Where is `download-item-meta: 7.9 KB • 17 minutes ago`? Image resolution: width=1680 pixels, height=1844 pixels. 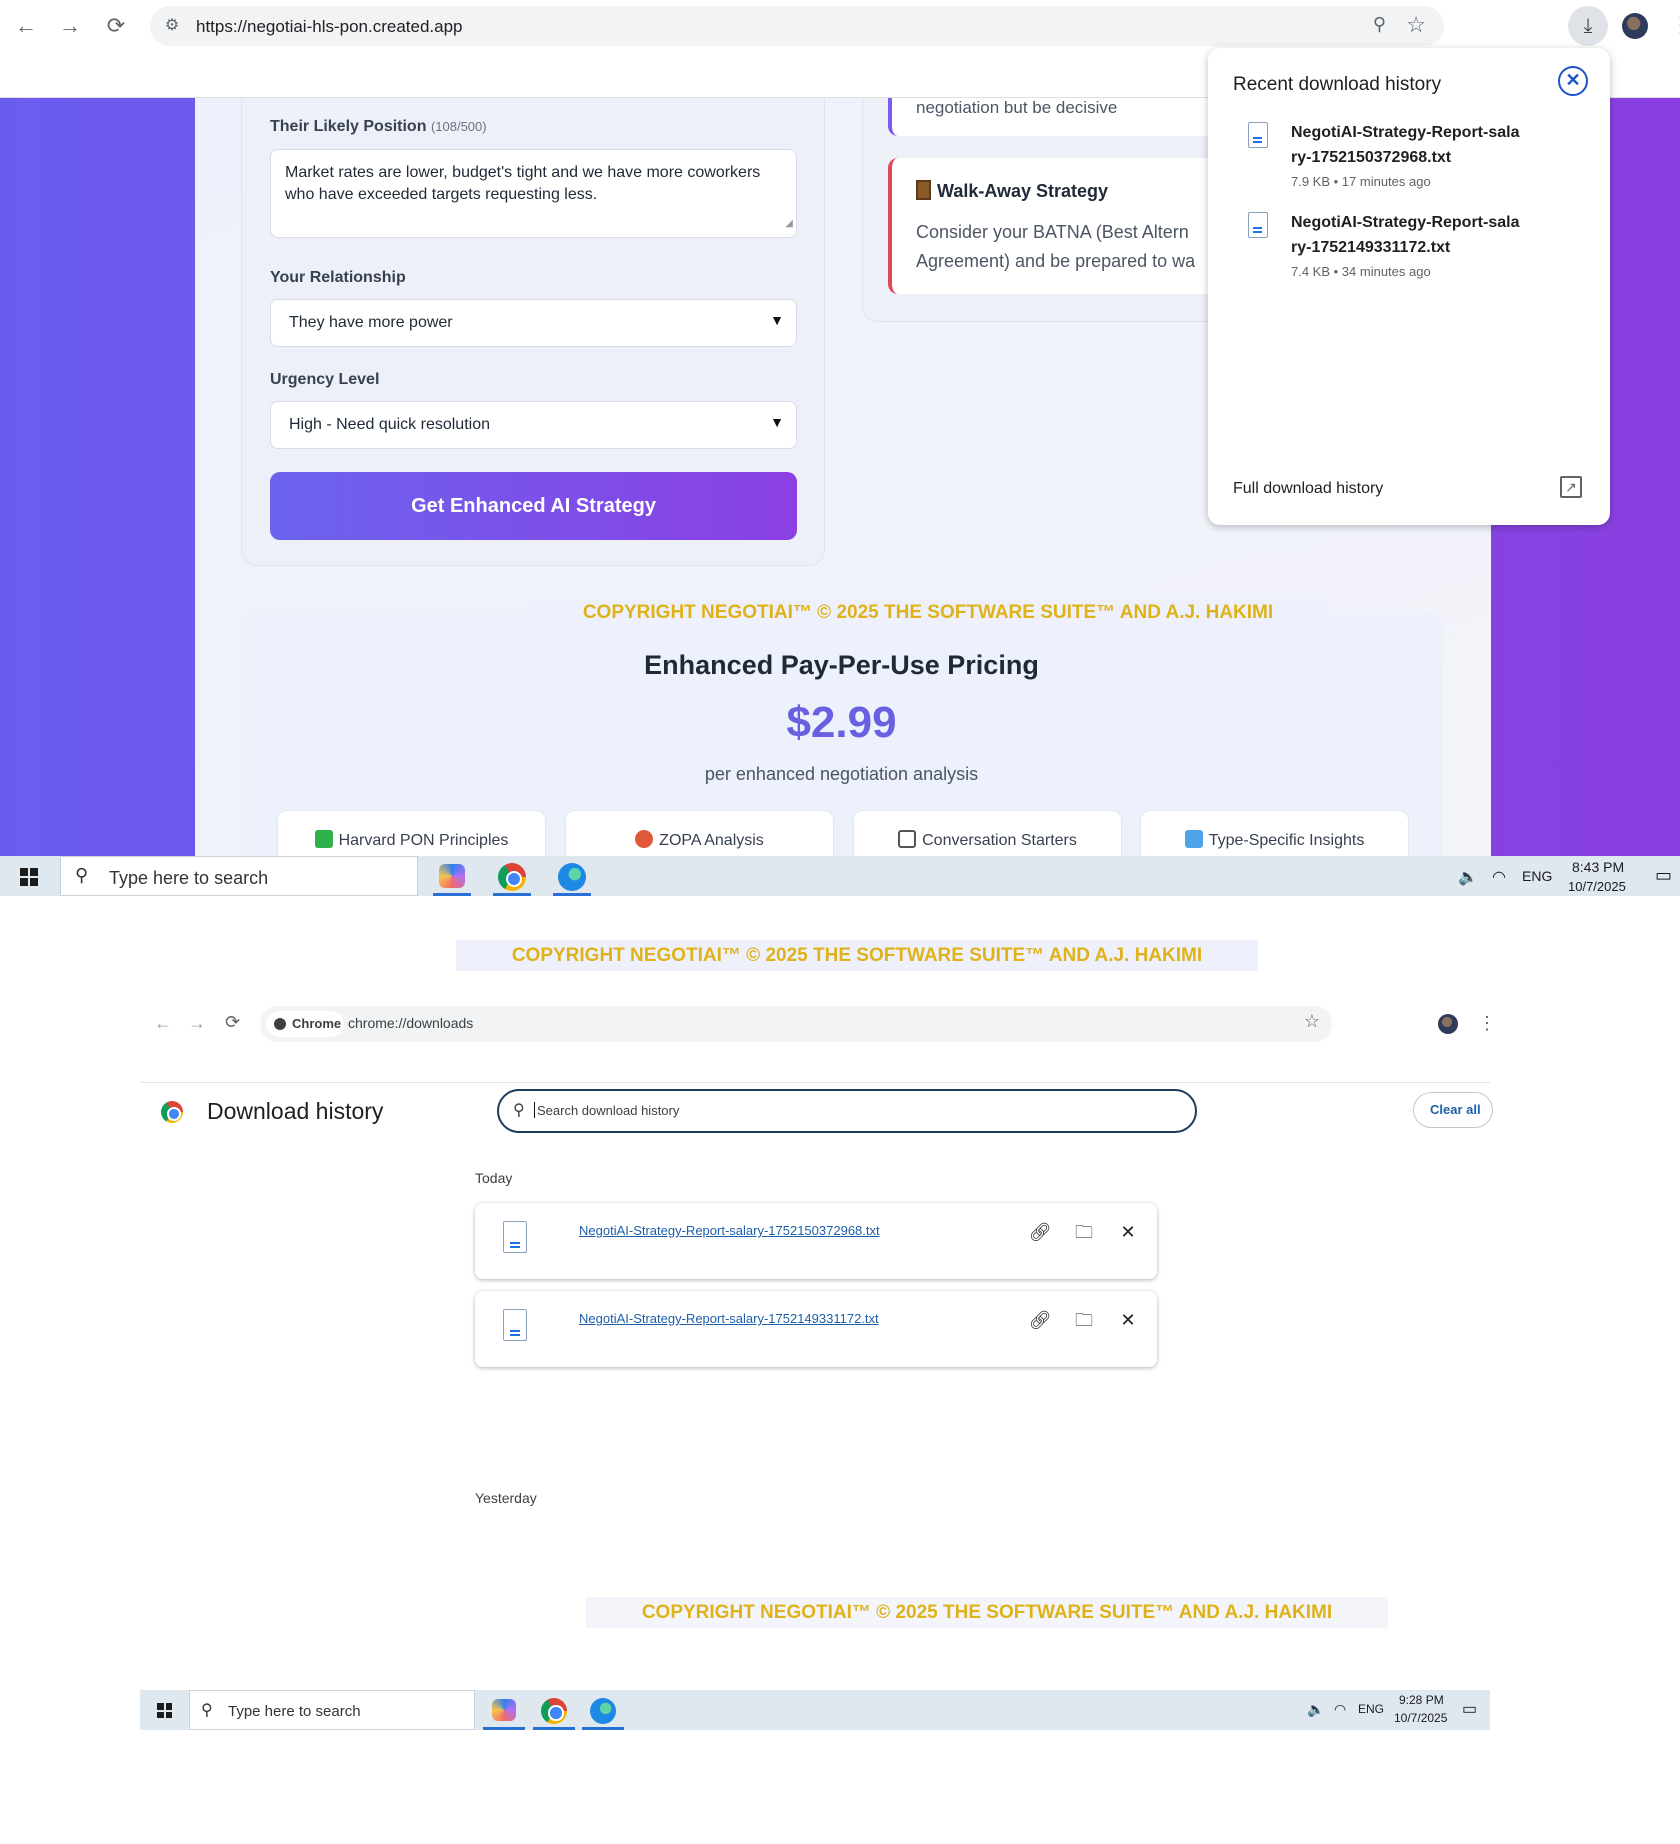
download-item-meta: 7.9 KB • 17 minutes ago is located at coordinates (1361, 181).